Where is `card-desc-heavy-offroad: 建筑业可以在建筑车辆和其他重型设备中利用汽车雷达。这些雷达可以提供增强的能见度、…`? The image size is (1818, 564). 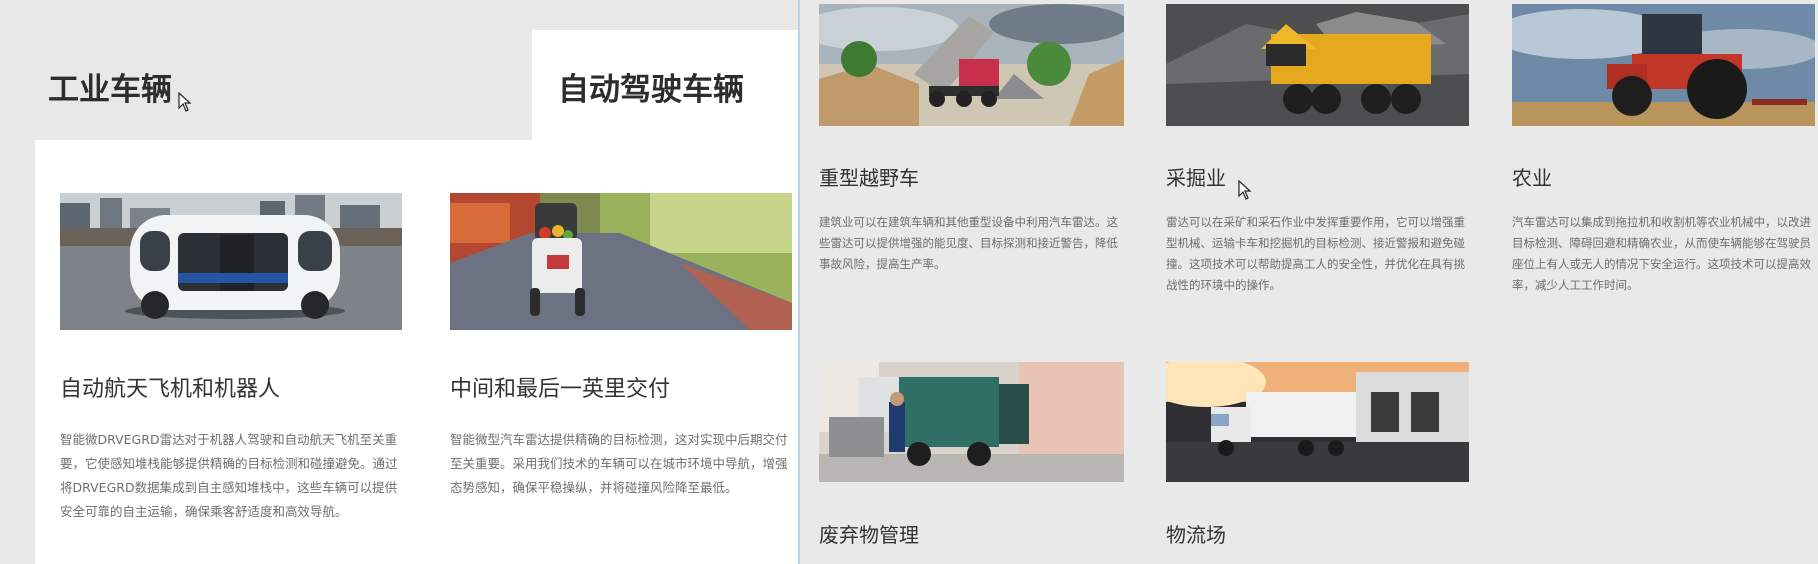 card-desc-heavy-offroad: 建筑业可以在建筑车辆和其他重型设备中利用汽车雷达。这些雷达可以提供增强的能见度、… is located at coordinates (968, 243).